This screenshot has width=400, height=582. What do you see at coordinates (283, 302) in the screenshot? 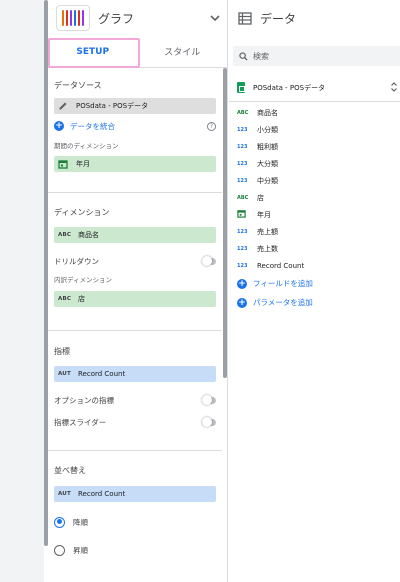
I see `add-parameter-label: パラメータを追加` at bounding box center [283, 302].